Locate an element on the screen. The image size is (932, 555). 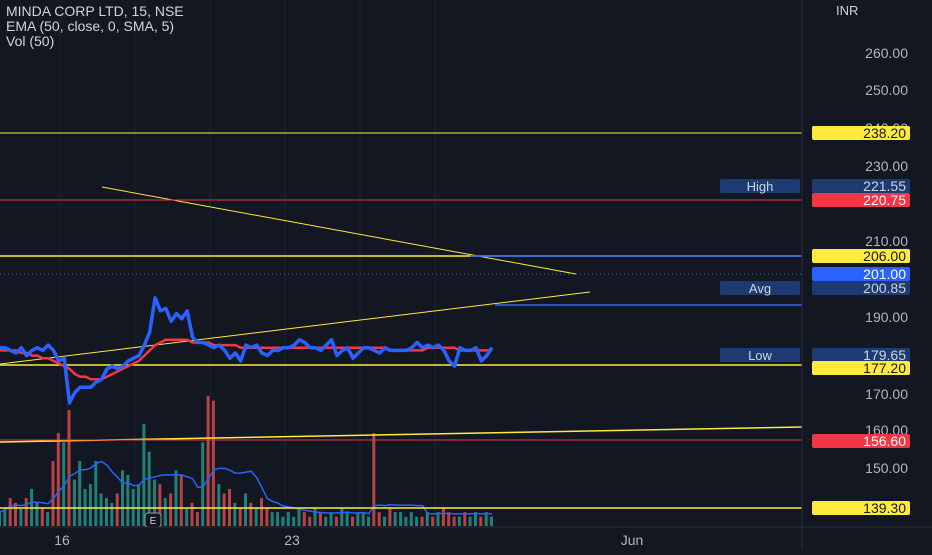
label-avg: Avg 200.85 is located at coordinates (815, 288).